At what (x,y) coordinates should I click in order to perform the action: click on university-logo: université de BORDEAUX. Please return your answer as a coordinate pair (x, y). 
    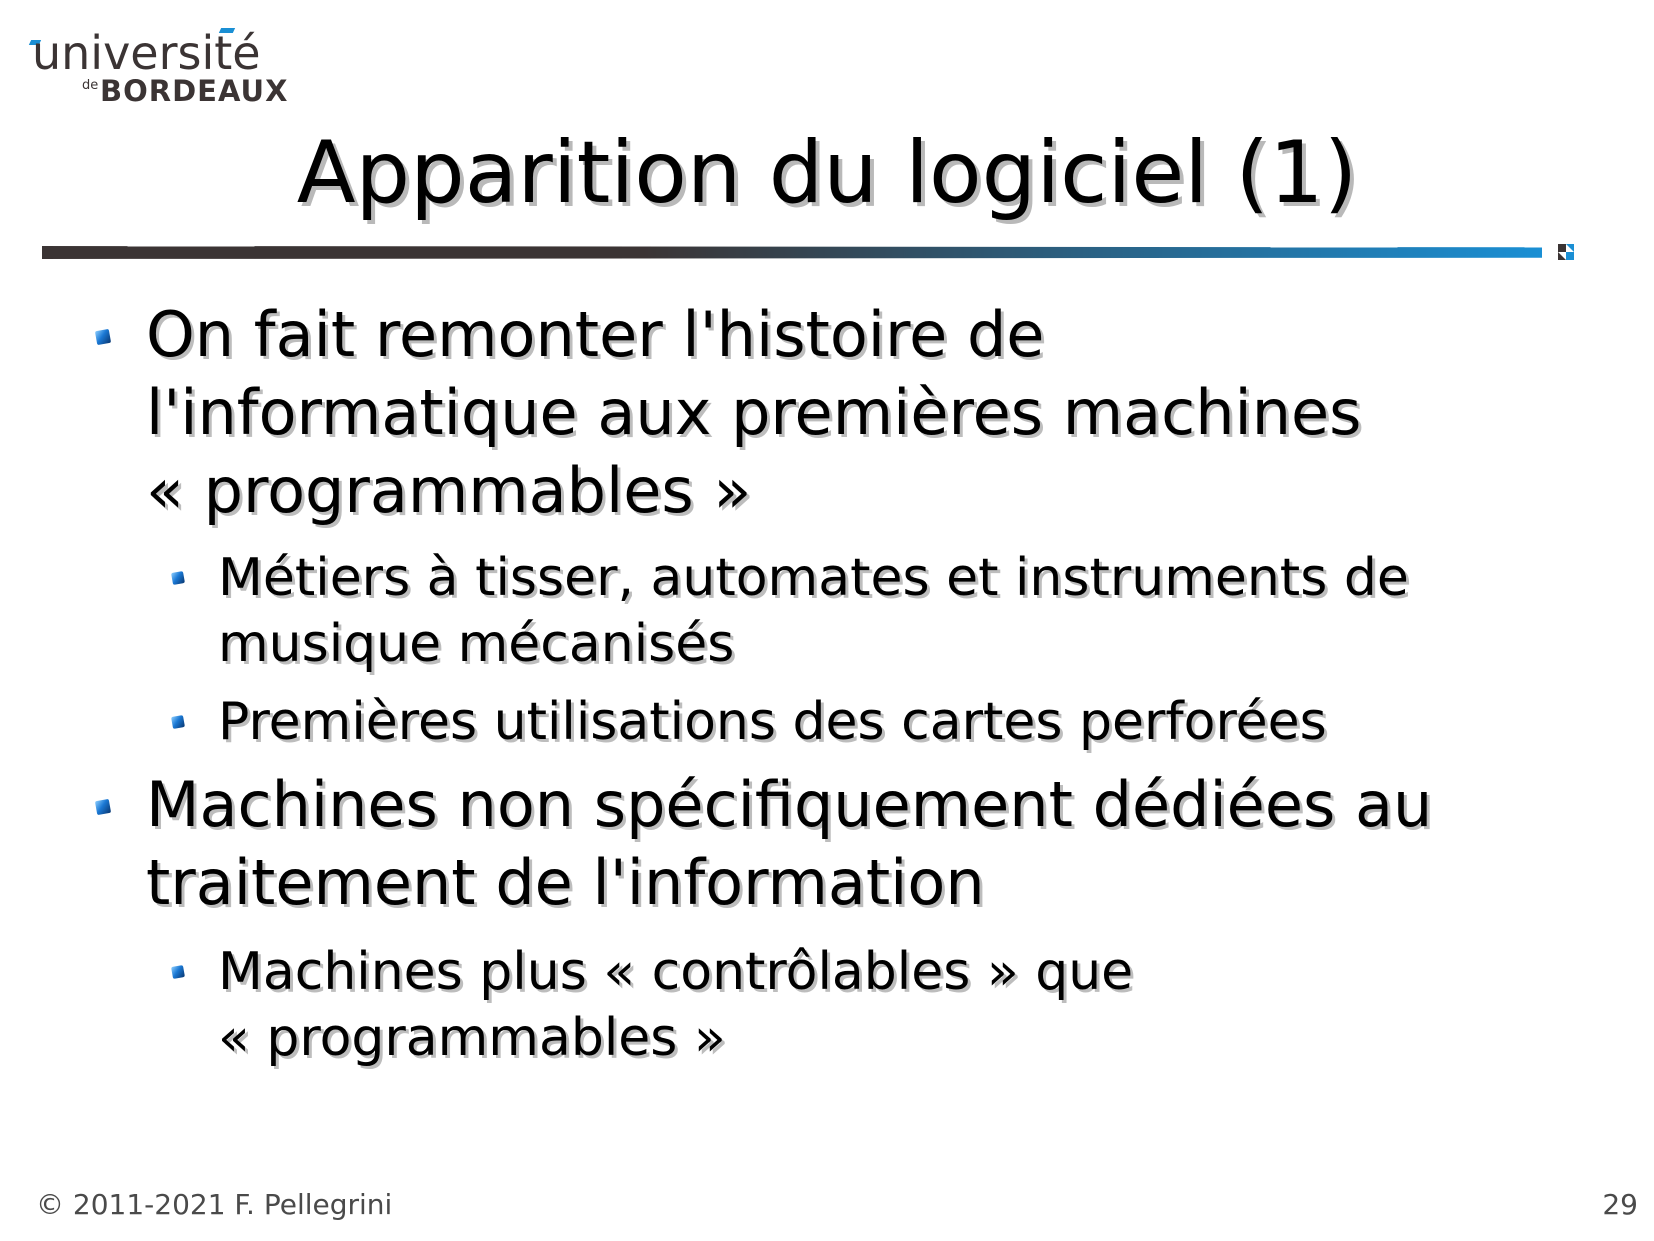
    Looking at the image, I should click on (157, 67).